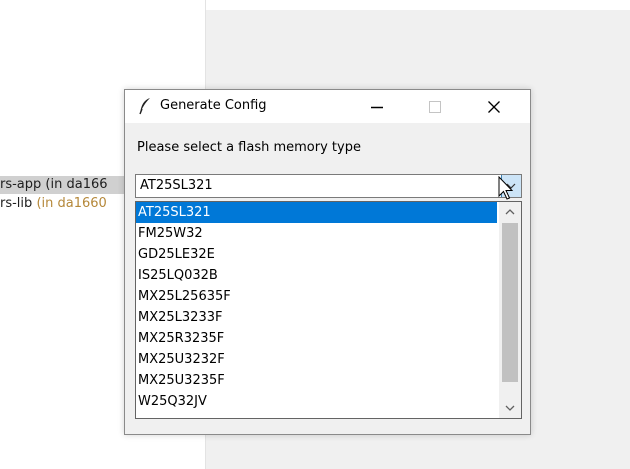 Image resolution: width=630 pixels, height=469 pixels. I want to click on list-item: MX25U3235F, so click(316, 380).